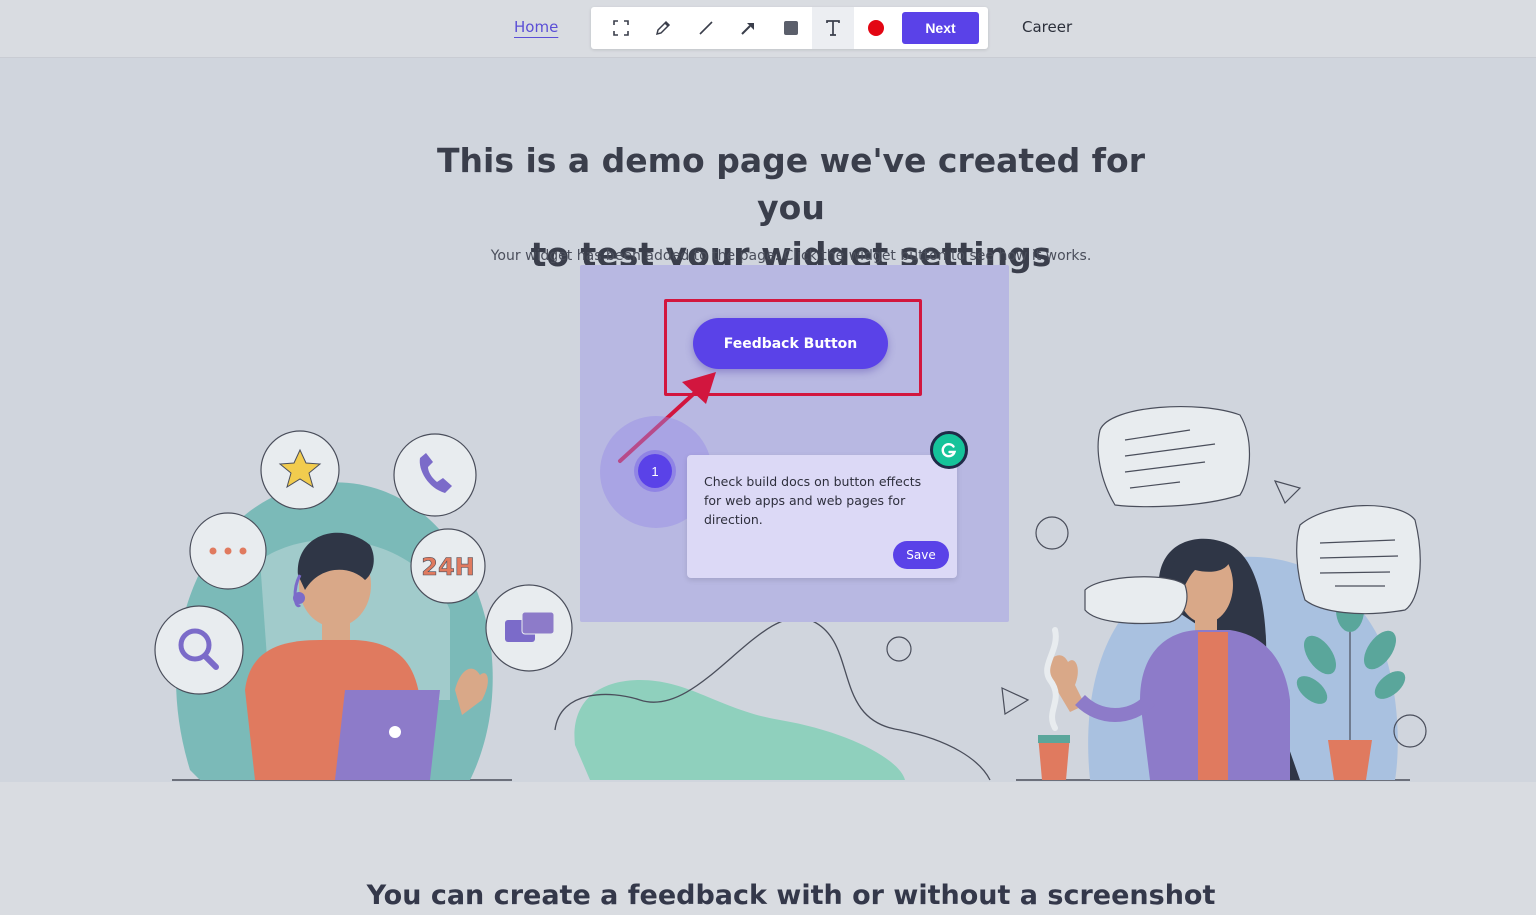 Image resolution: width=1536 pixels, height=915 pixels. What do you see at coordinates (655, 471) in the screenshot?
I see `comment-pin: 1` at bounding box center [655, 471].